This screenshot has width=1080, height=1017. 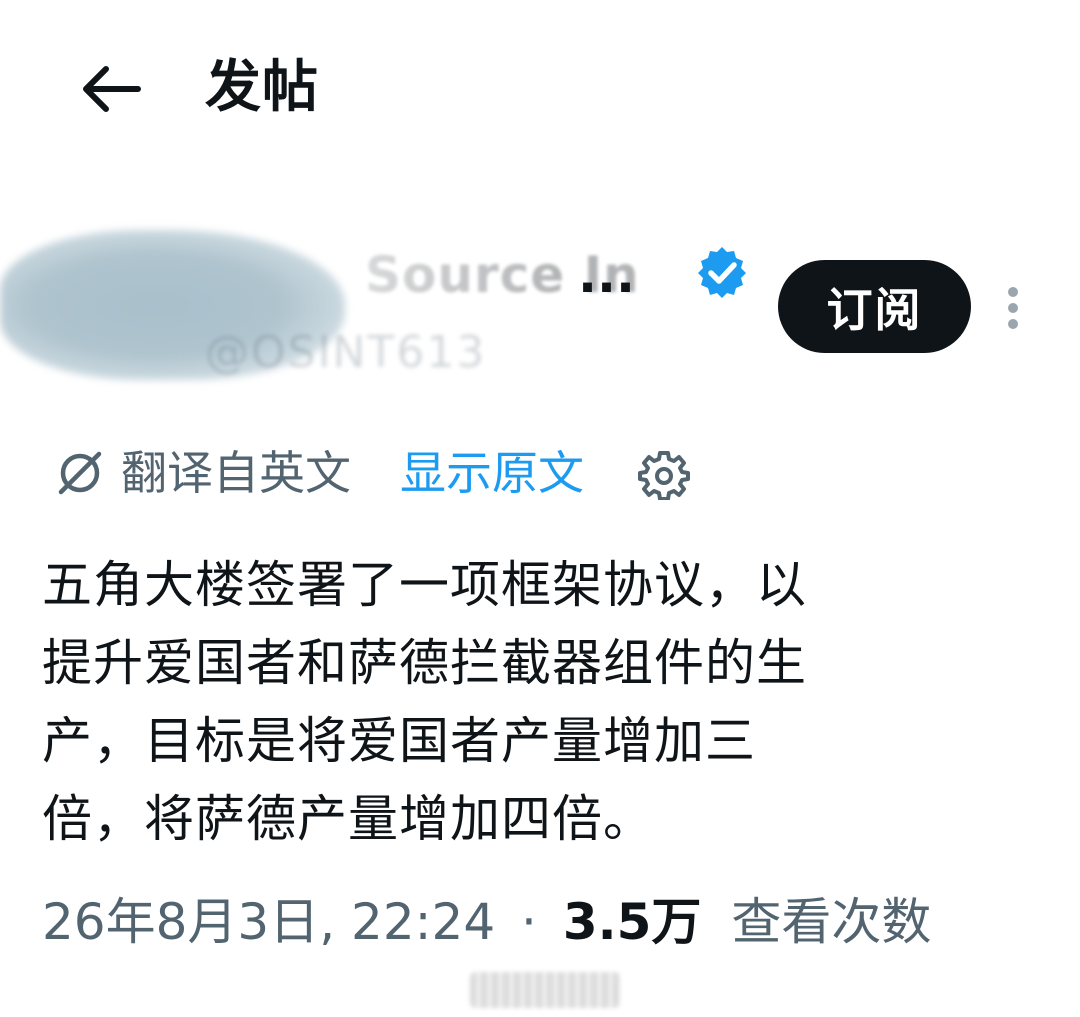 What do you see at coordinates (262, 87) in the screenshot?
I see `page-title: 发帖` at bounding box center [262, 87].